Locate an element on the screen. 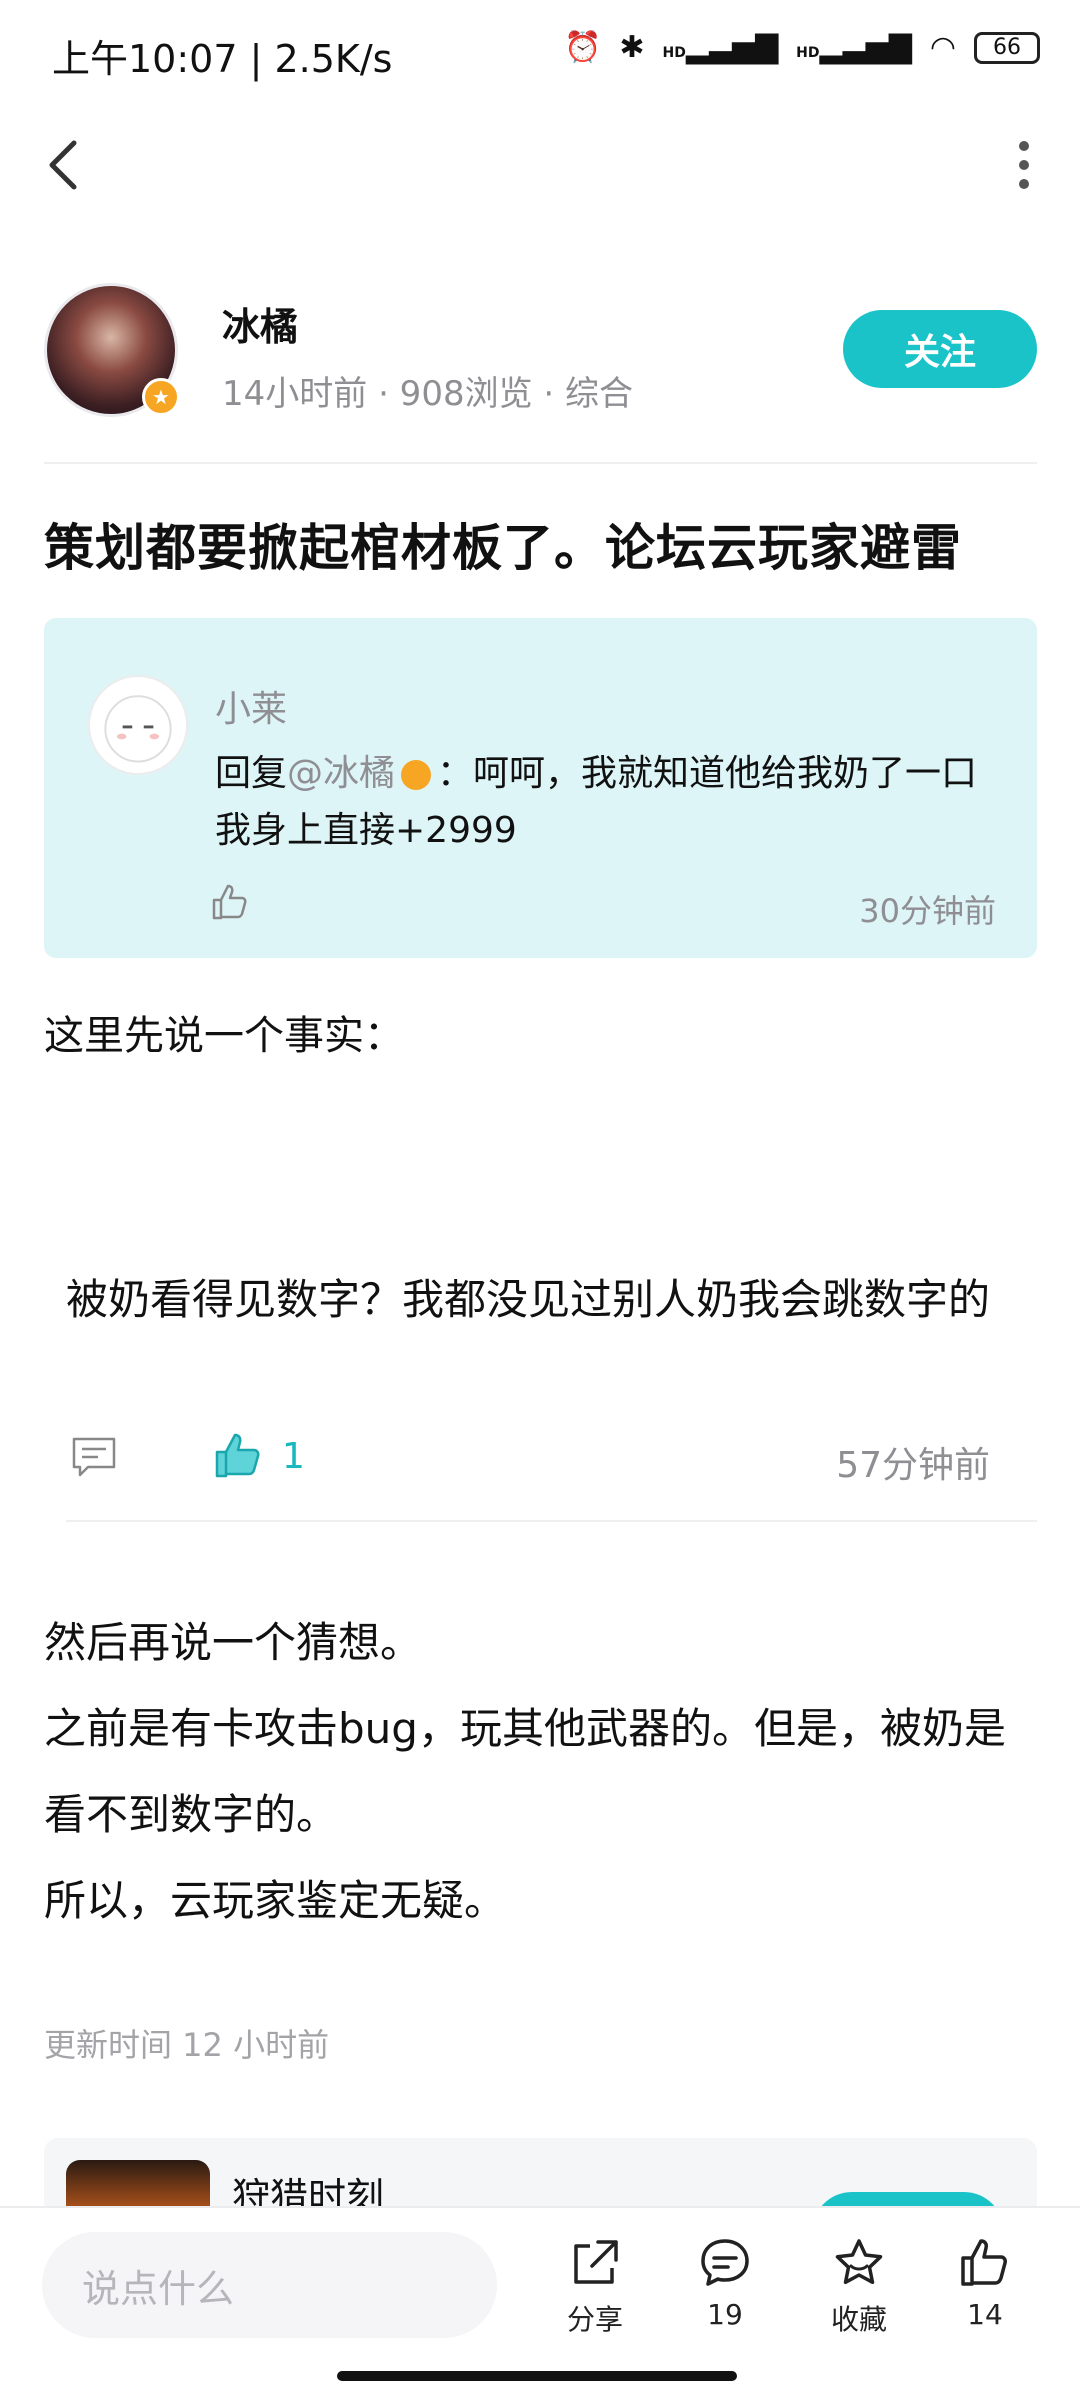 The height and width of the screenshot is (2400, 1080). quote-avatar is located at coordinates (138, 725).